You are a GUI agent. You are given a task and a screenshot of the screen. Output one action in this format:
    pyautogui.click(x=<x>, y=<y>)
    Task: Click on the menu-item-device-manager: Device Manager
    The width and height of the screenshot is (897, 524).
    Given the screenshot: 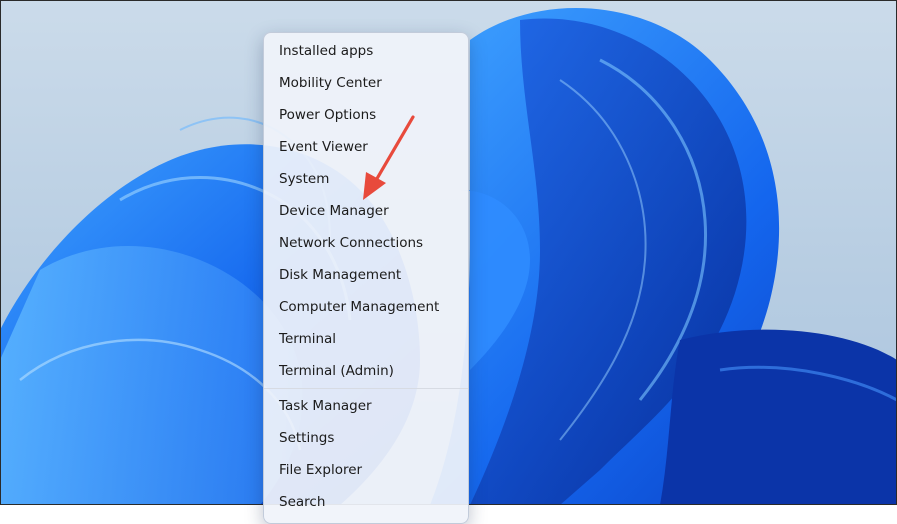 What is the action you would take?
    pyautogui.click(x=366, y=211)
    